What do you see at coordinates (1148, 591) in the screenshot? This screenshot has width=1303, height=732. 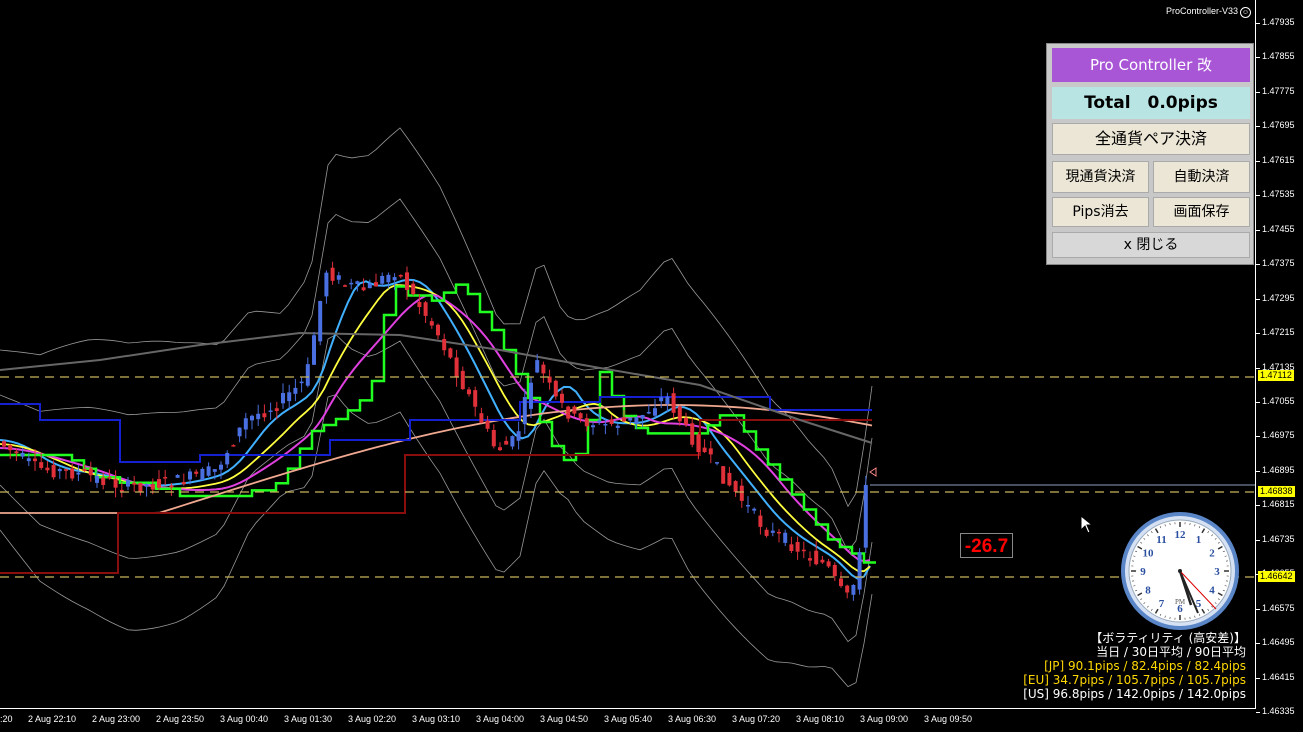 I see `clock-number: 8` at bounding box center [1148, 591].